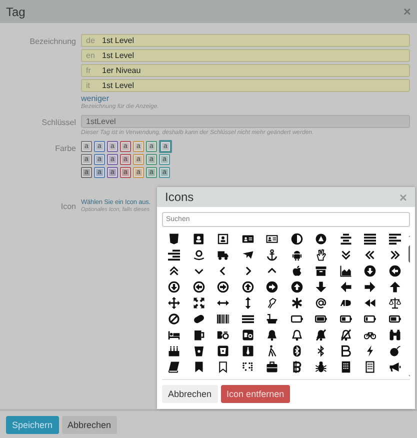  Describe the element at coordinates (321, 255) in the screenshot. I see `hand-icon` at that location.